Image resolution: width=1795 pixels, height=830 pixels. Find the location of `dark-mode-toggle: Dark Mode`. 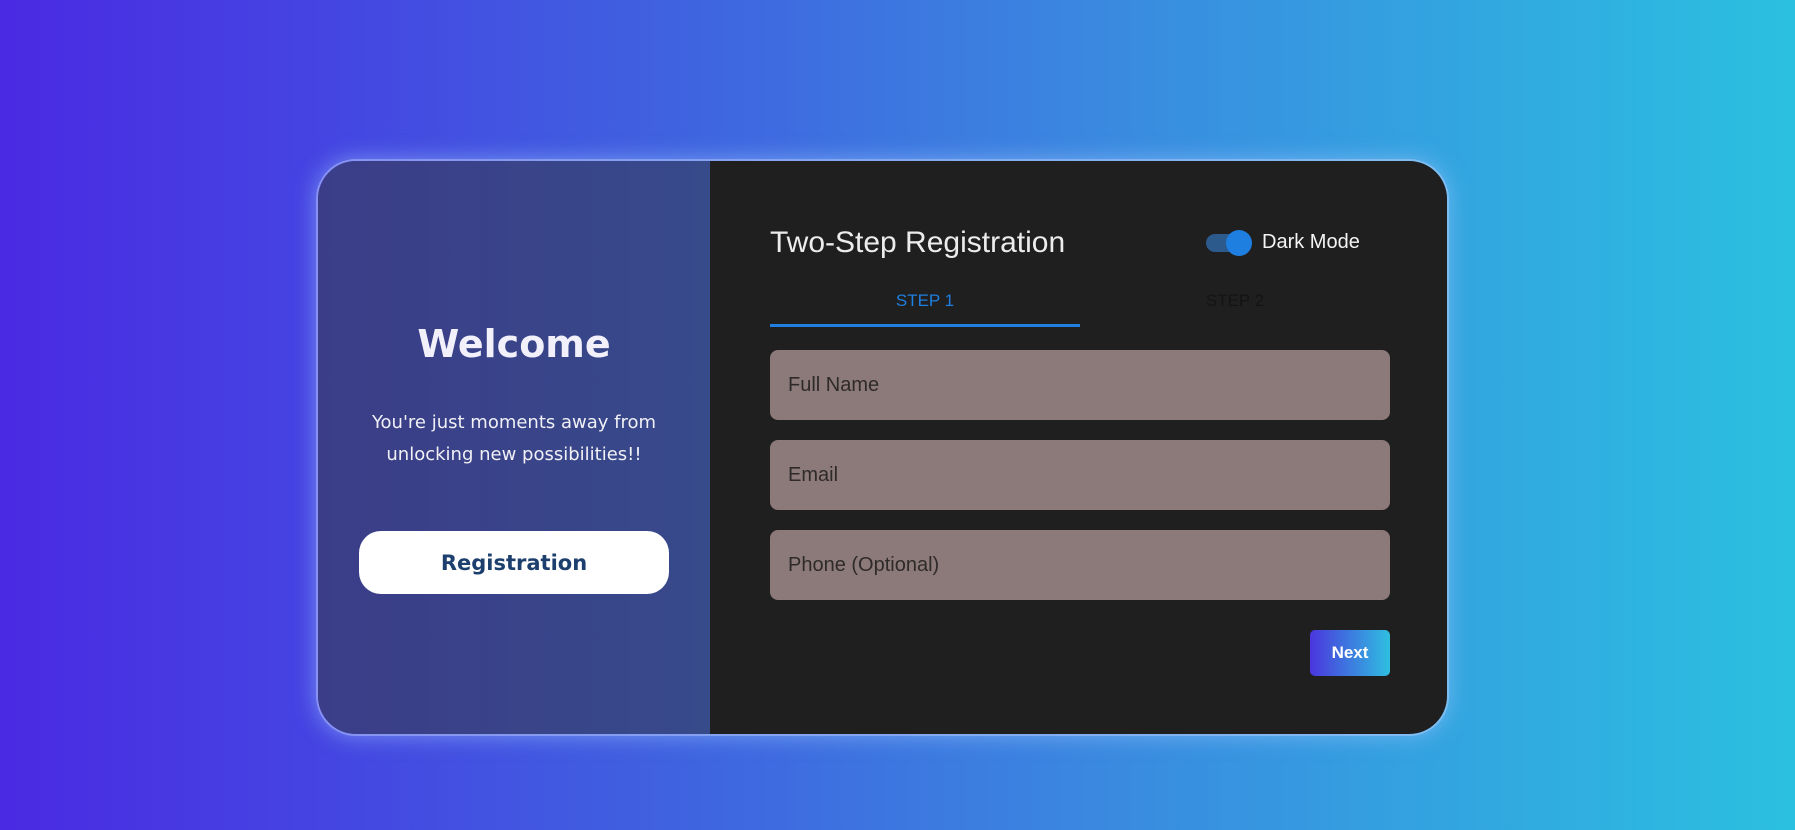

dark-mode-toggle: Dark Mode is located at coordinates (1283, 242).